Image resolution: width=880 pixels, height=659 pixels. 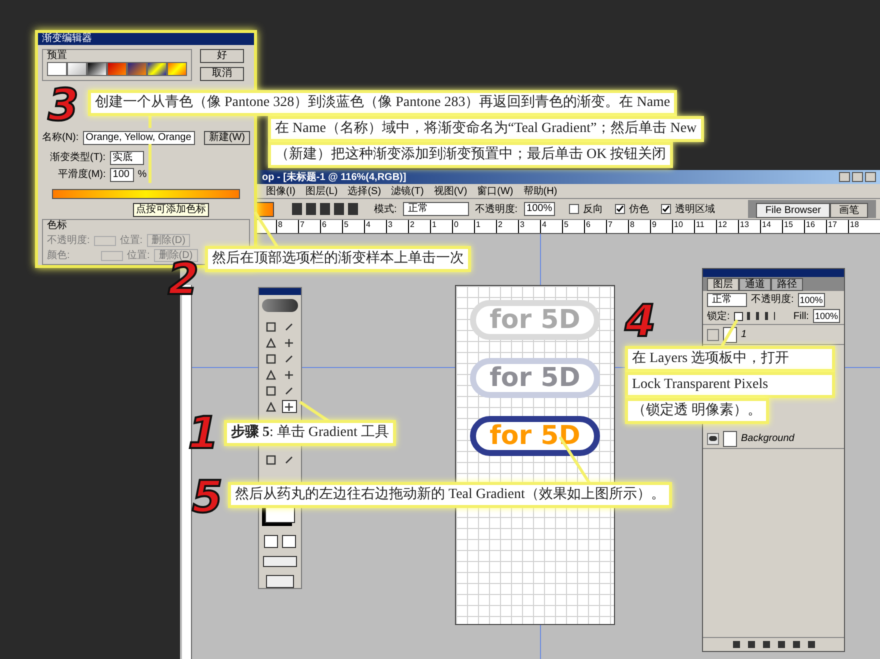 I want to click on dialog-title: 渐变编辑器, so click(x=67, y=39).